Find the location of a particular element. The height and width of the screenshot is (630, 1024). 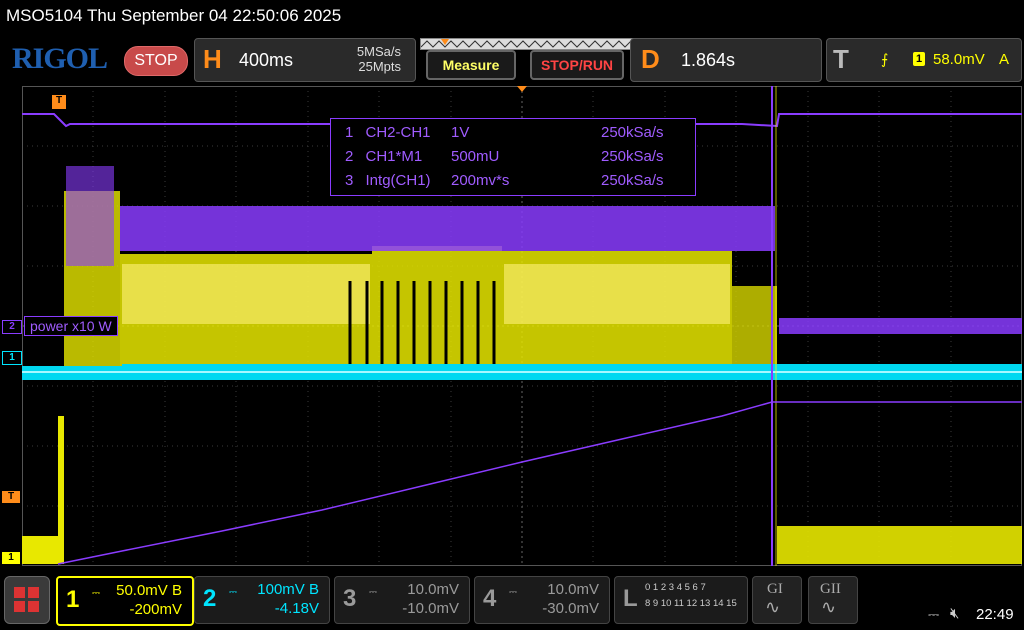

logic-row-2: 8 9 10 11 12 13 14 15 is located at coordinates (691, 603).